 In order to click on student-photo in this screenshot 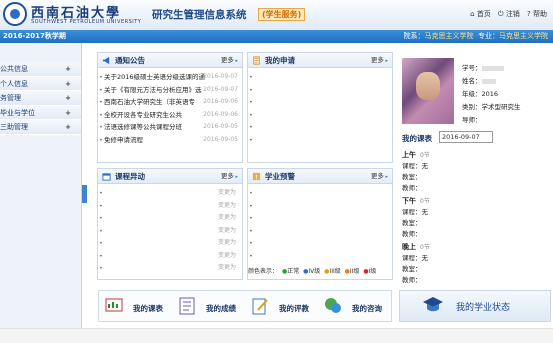, I will do `click(428, 91)`.